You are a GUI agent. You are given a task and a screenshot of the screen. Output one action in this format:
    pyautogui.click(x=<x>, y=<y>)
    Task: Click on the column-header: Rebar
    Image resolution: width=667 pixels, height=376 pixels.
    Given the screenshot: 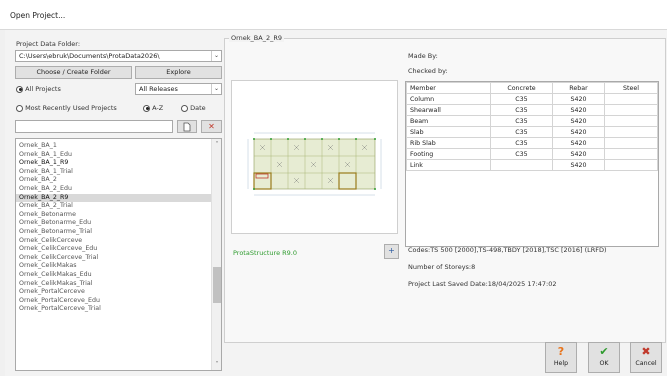 What is the action you would take?
    pyautogui.click(x=578, y=88)
    